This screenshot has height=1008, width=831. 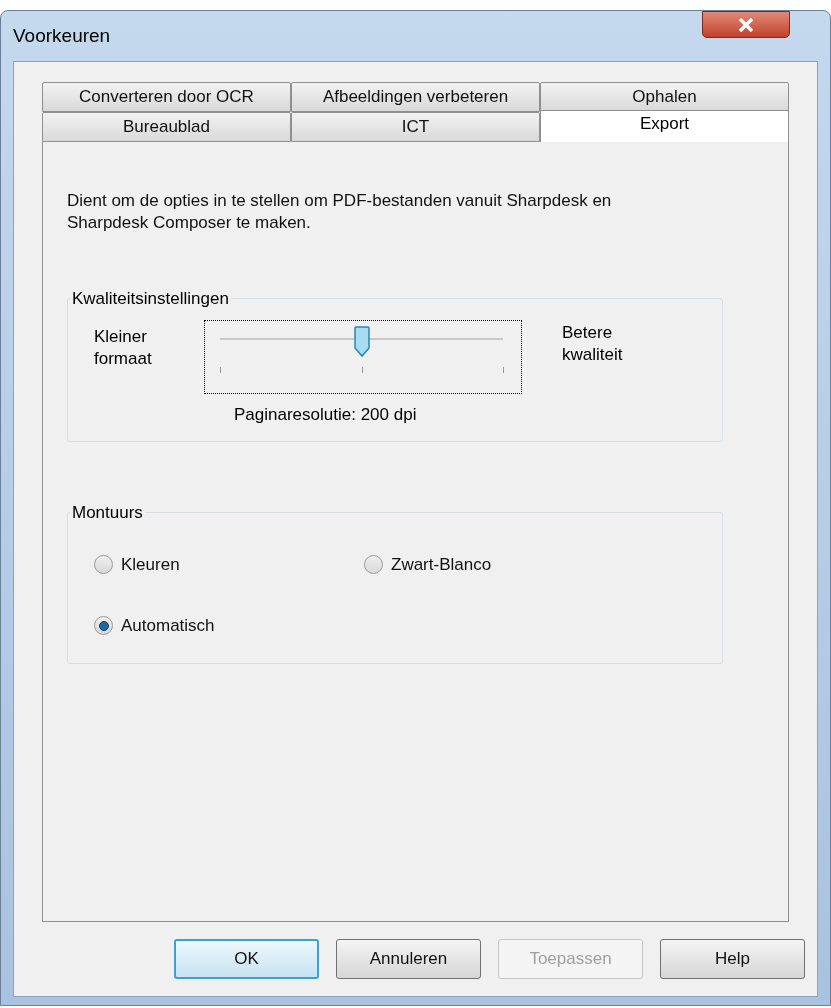 I want to click on tab: Afbeeldingen verbeteren, so click(x=415, y=97).